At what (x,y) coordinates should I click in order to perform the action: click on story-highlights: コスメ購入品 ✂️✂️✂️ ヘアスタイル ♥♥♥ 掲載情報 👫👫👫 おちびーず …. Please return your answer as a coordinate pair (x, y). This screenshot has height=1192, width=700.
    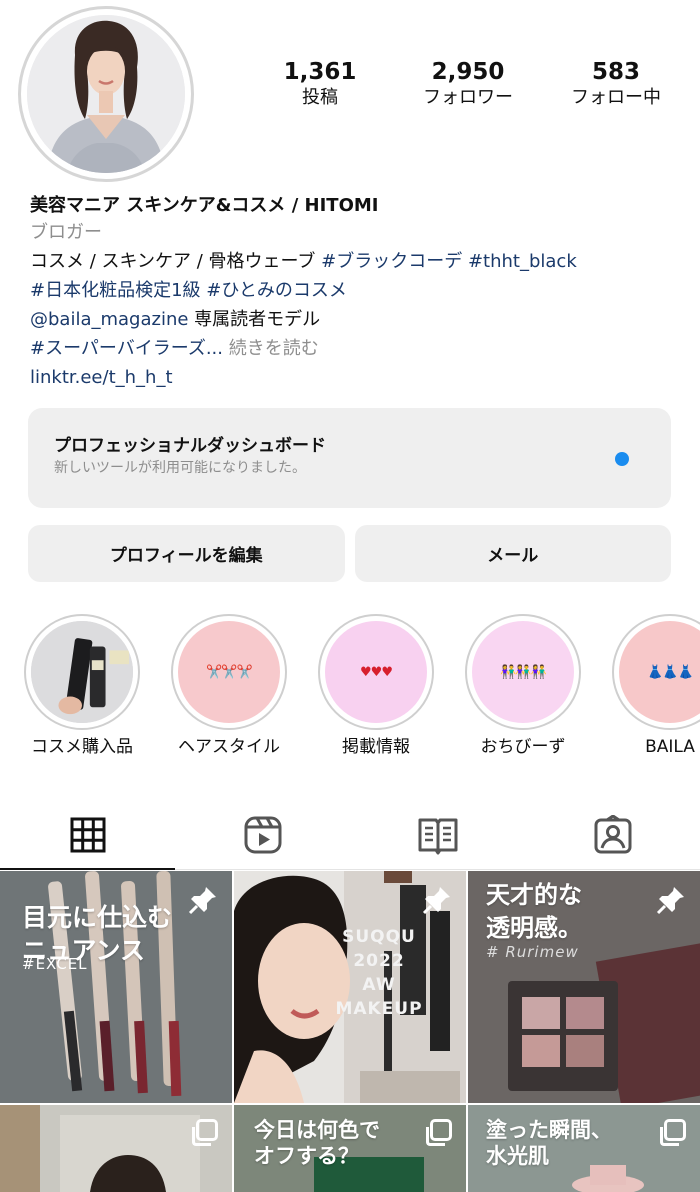
    Looking at the image, I should click on (350, 689).